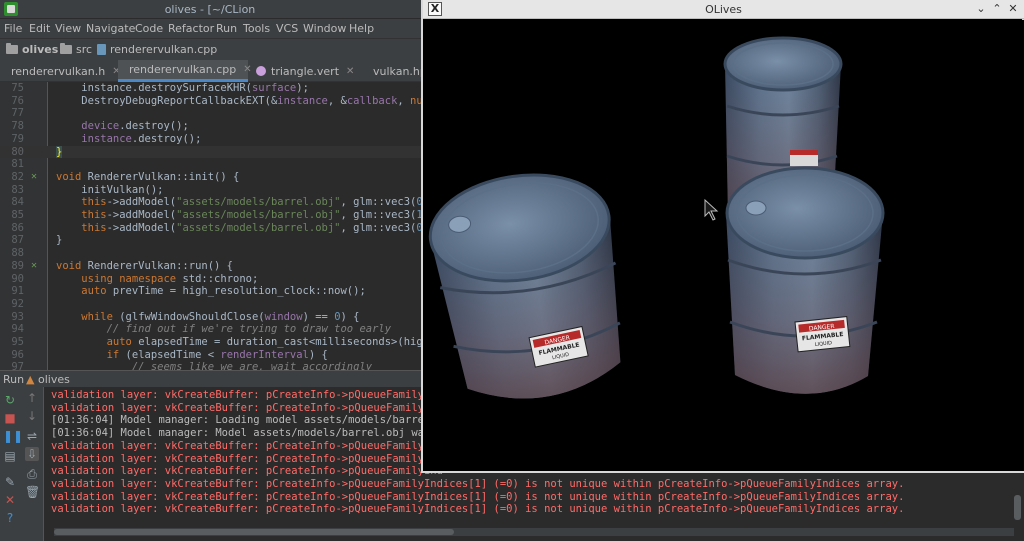 Image resolution: width=1024 pixels, height=541 pixels. What do you see at coordinates (13, 436) in the screenshot?
I see `pause-icon: ❚❚` at bounding box center [13, 436].